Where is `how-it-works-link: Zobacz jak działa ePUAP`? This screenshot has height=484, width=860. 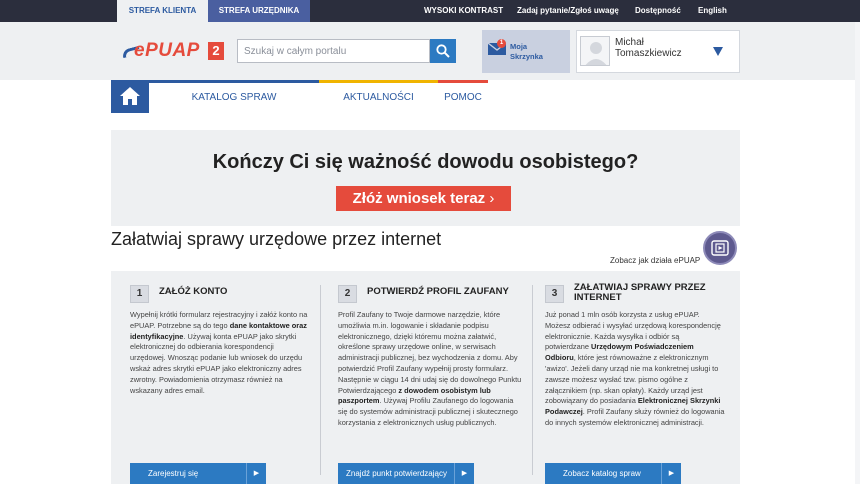 how-it-works-link: Zobacz jak działa ePUAP is located at coordinates (655, 260).